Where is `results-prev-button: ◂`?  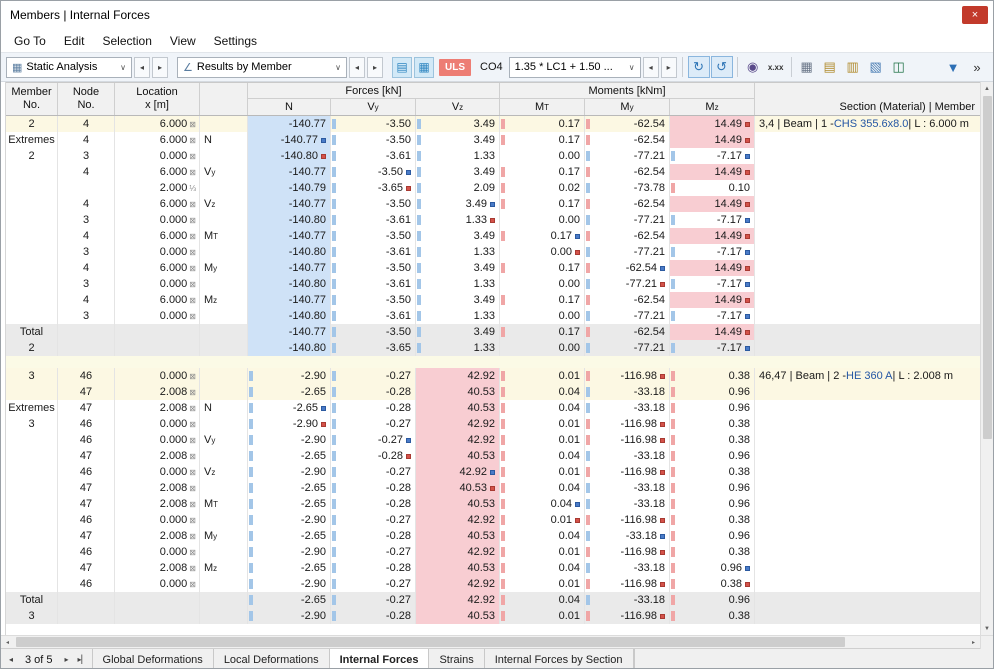 results-prev-button: ◂ is located at coordinates (357, 67).